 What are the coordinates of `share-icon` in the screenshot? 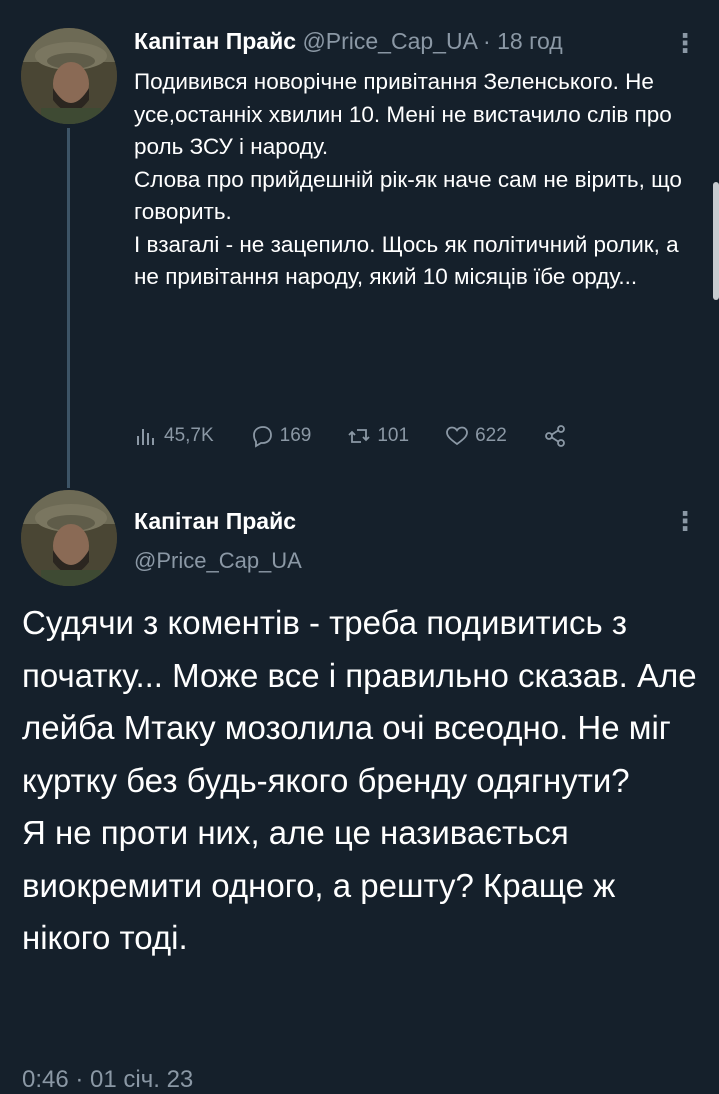 It's located at (554, 436).